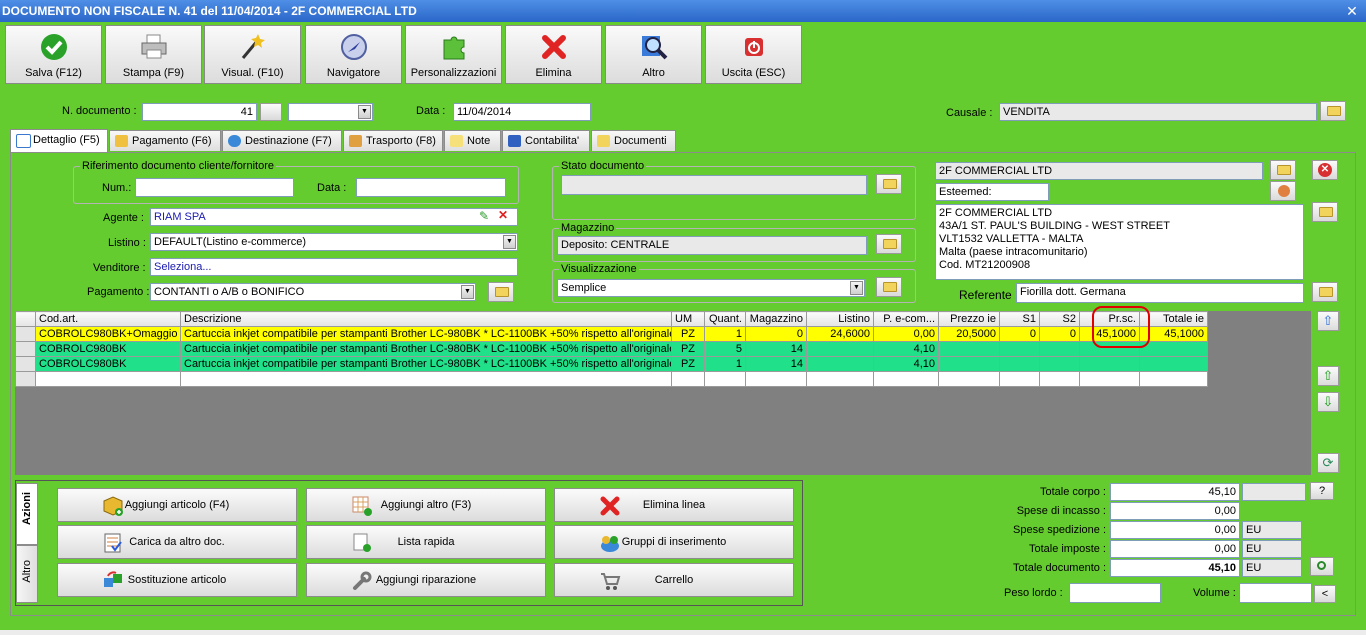 The width and height of the screenshot is (1366, 635). I want to click on toolbar-button-6: Elimina, so click(553, 54).